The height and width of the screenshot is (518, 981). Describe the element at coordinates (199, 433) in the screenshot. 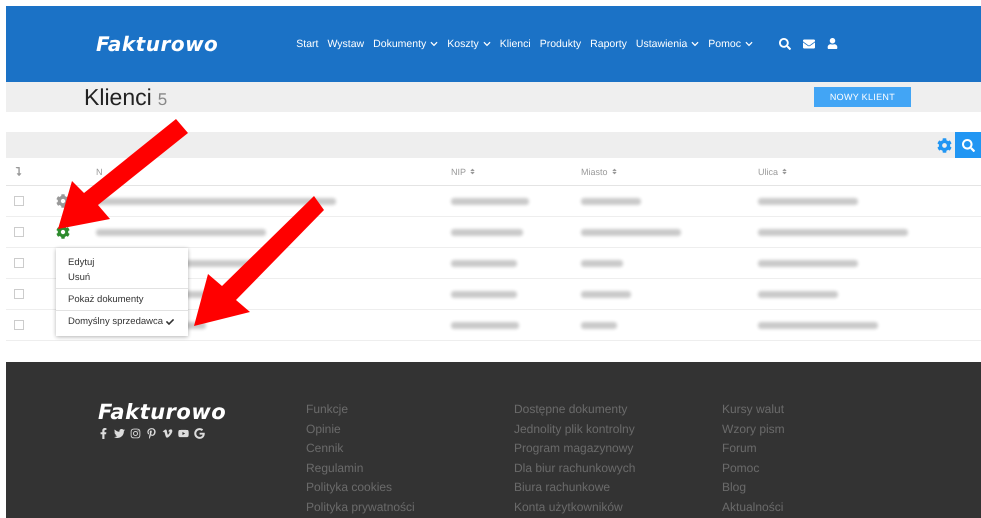

I see `google-icon` at that location.